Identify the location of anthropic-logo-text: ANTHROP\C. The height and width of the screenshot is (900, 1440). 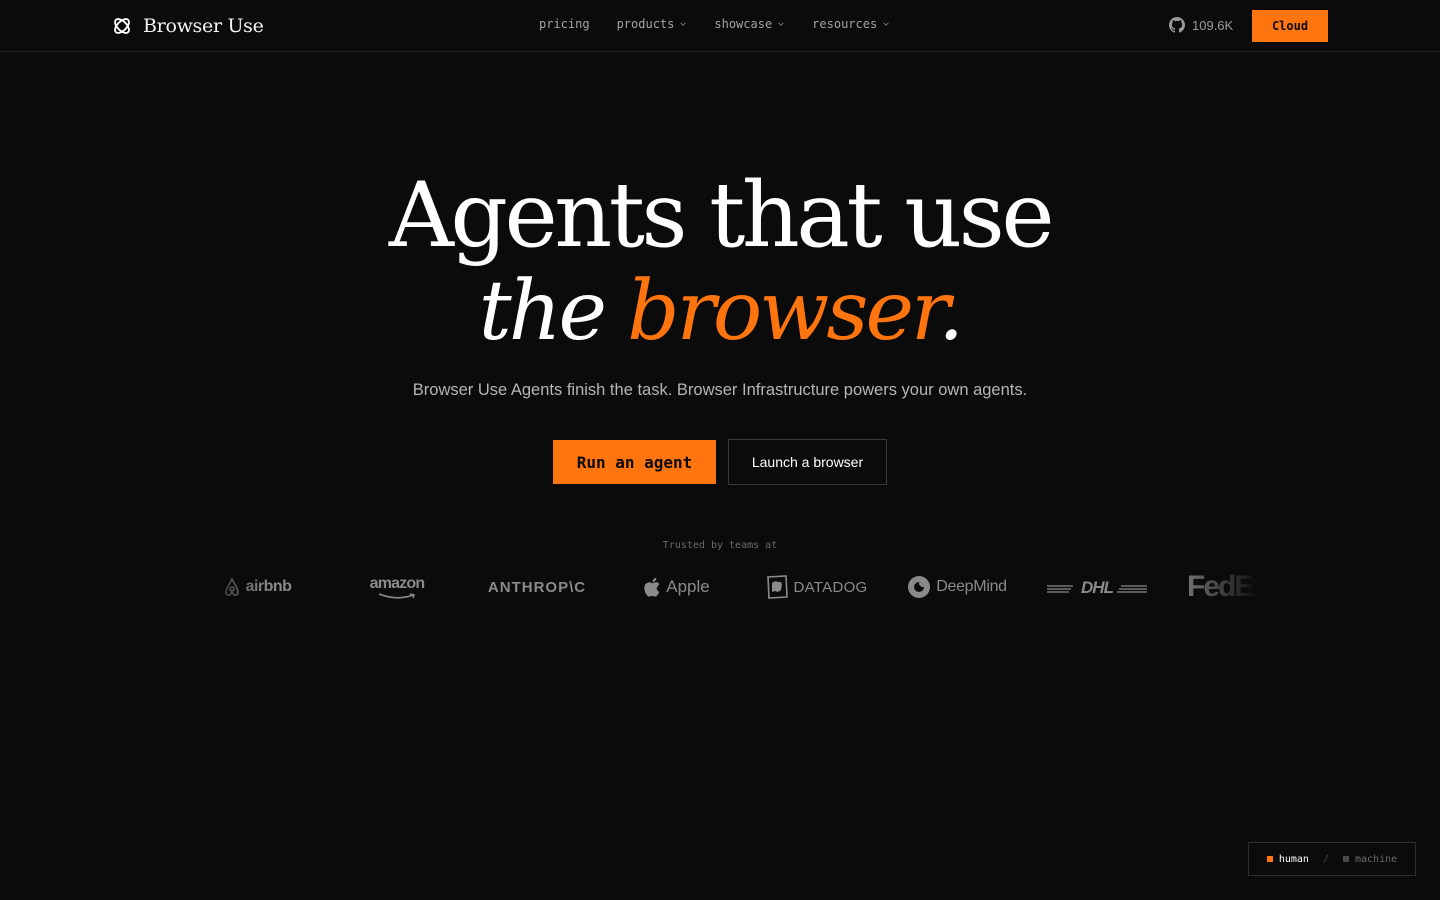
(537, 587).